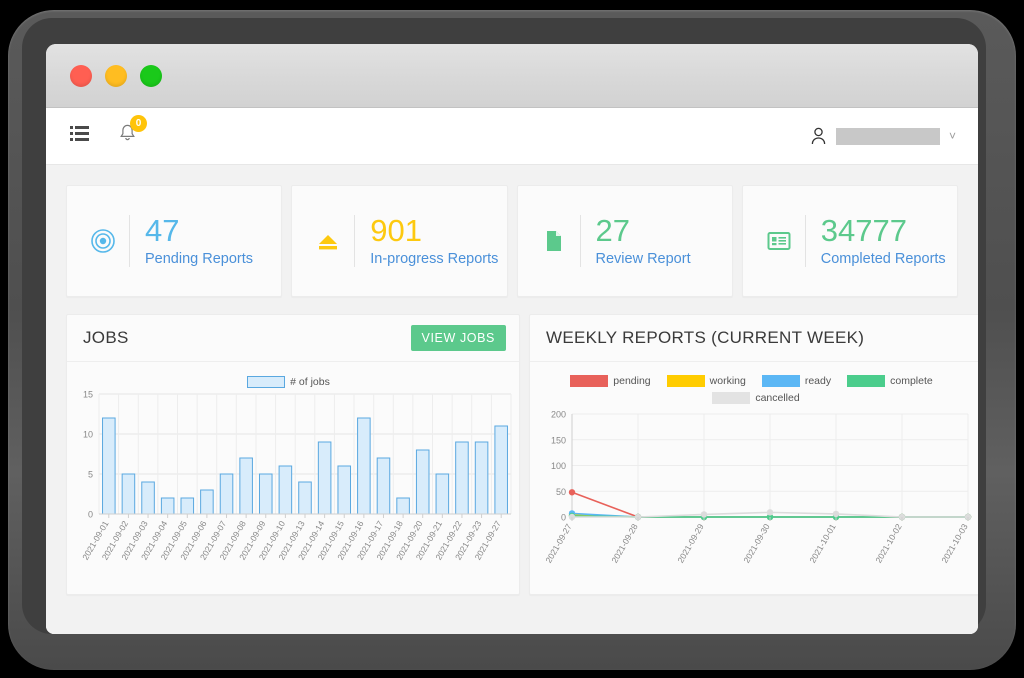 The image size is (1024, 678). I want to click on legend-item-ready: ready, so click(796, 381).